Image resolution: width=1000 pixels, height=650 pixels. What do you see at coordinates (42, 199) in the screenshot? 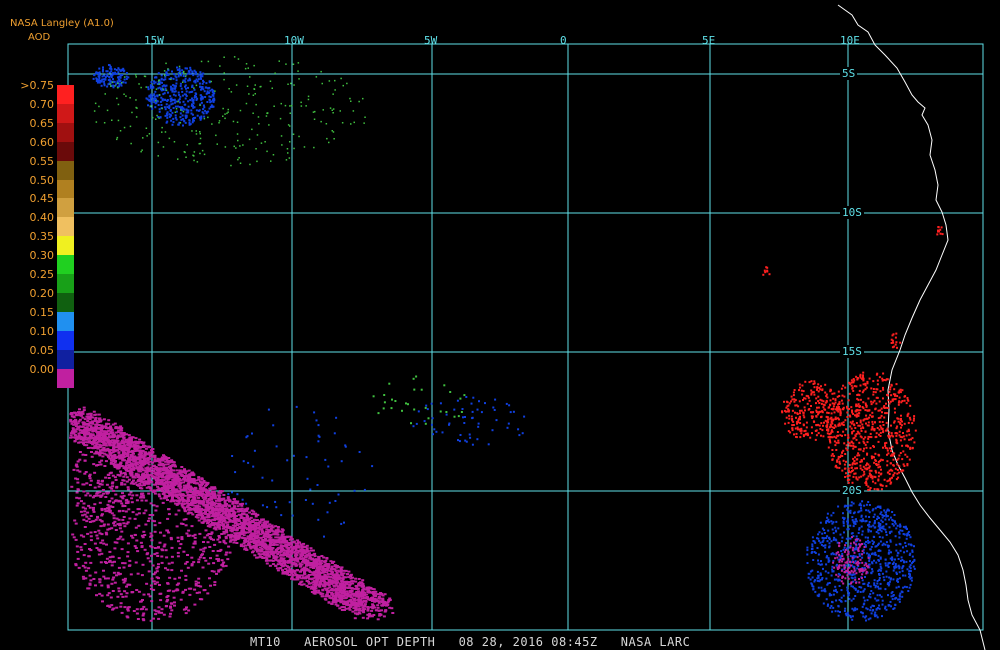
I see `legend-label: 0.45` at bounding box center [42, 199].